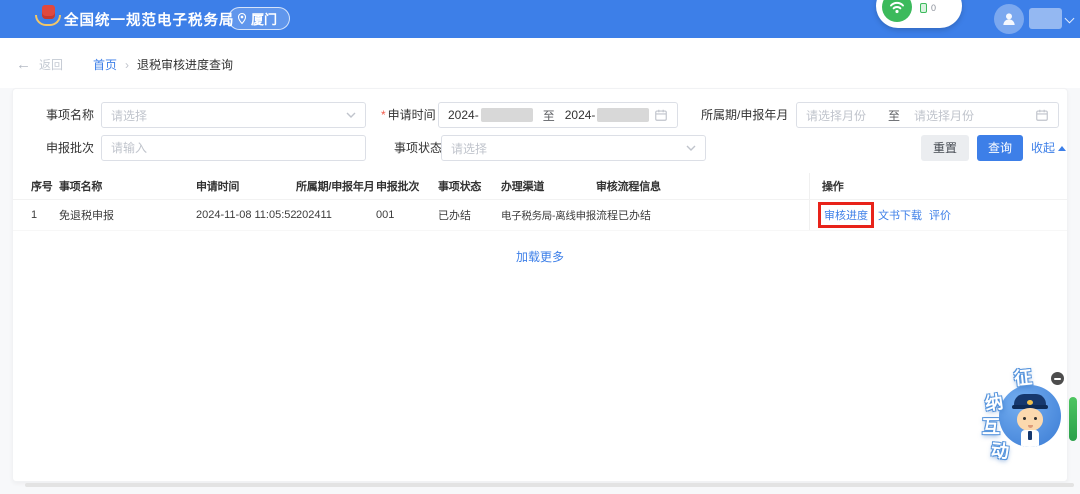  I want to click on battery-icon, so click(923, 8).